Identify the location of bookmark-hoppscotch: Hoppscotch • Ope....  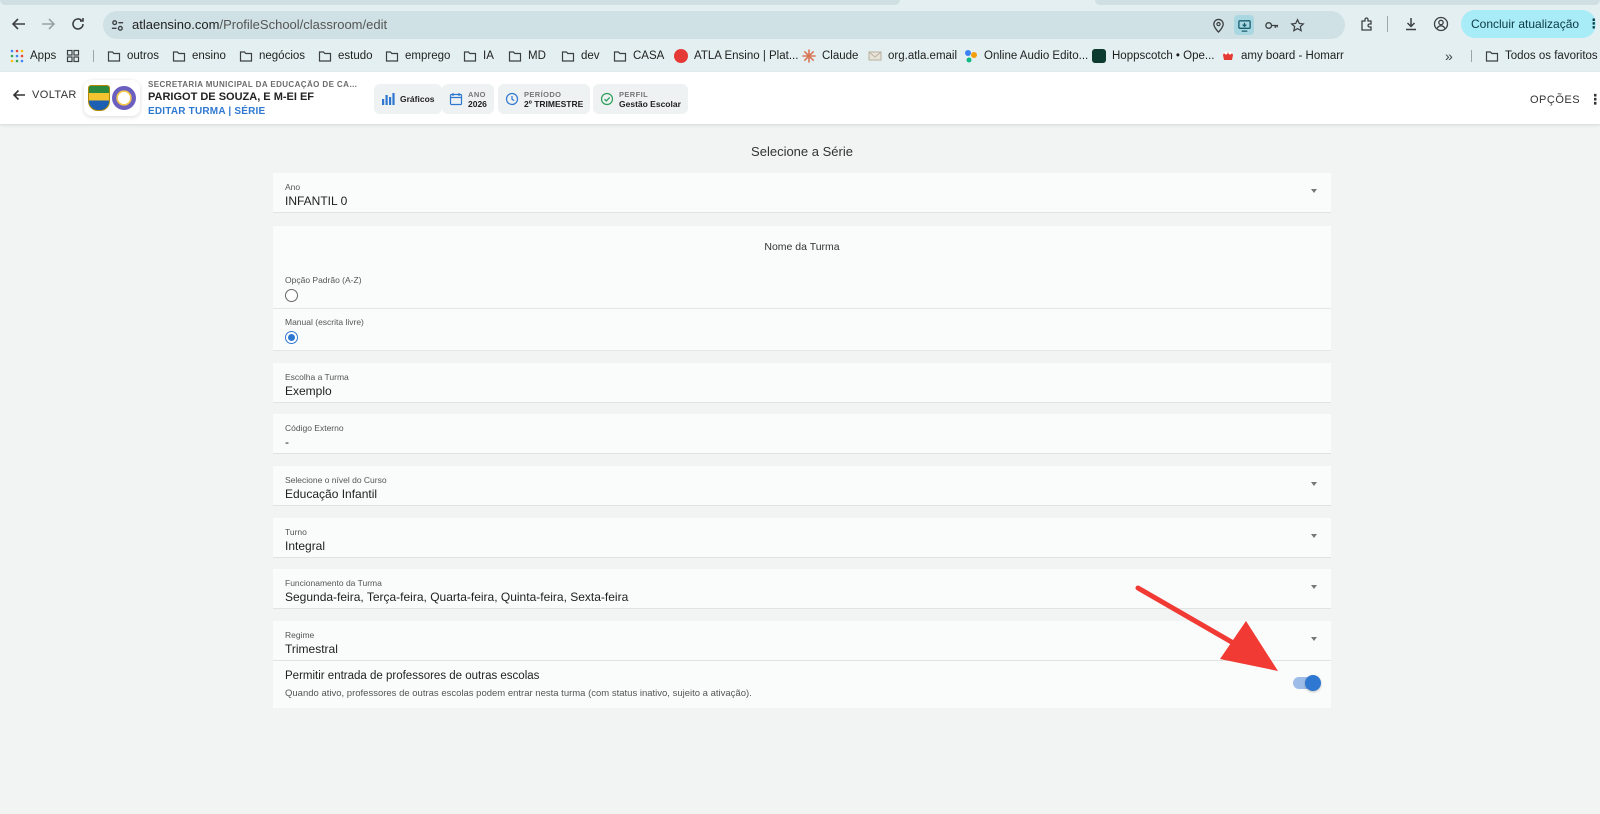
(1153, 56).